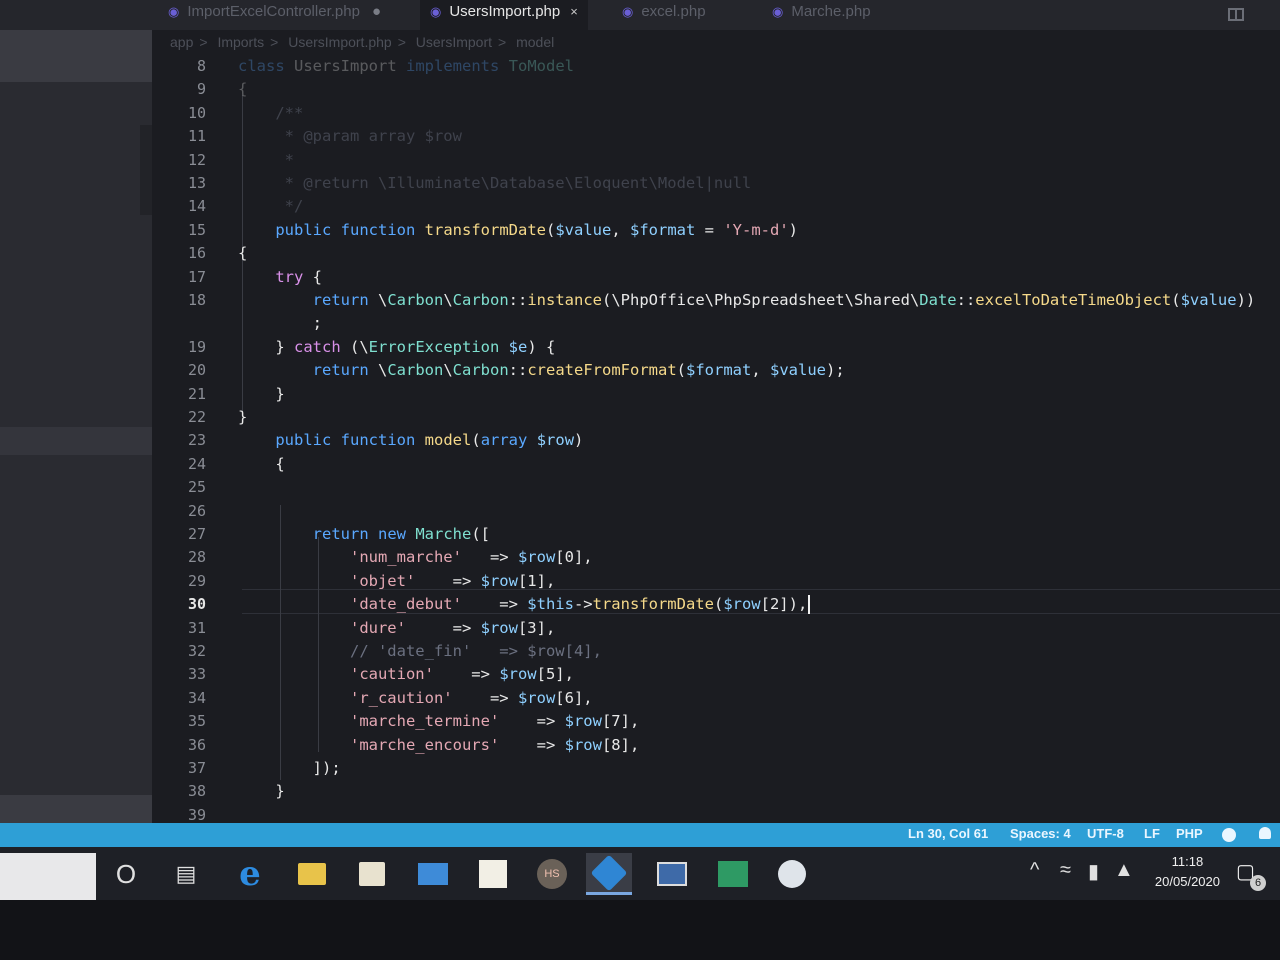  Describe the element at coordinates (716, 581) in the screenshot. I see `code-line: 29 'objet' => $row[1],` at that location.